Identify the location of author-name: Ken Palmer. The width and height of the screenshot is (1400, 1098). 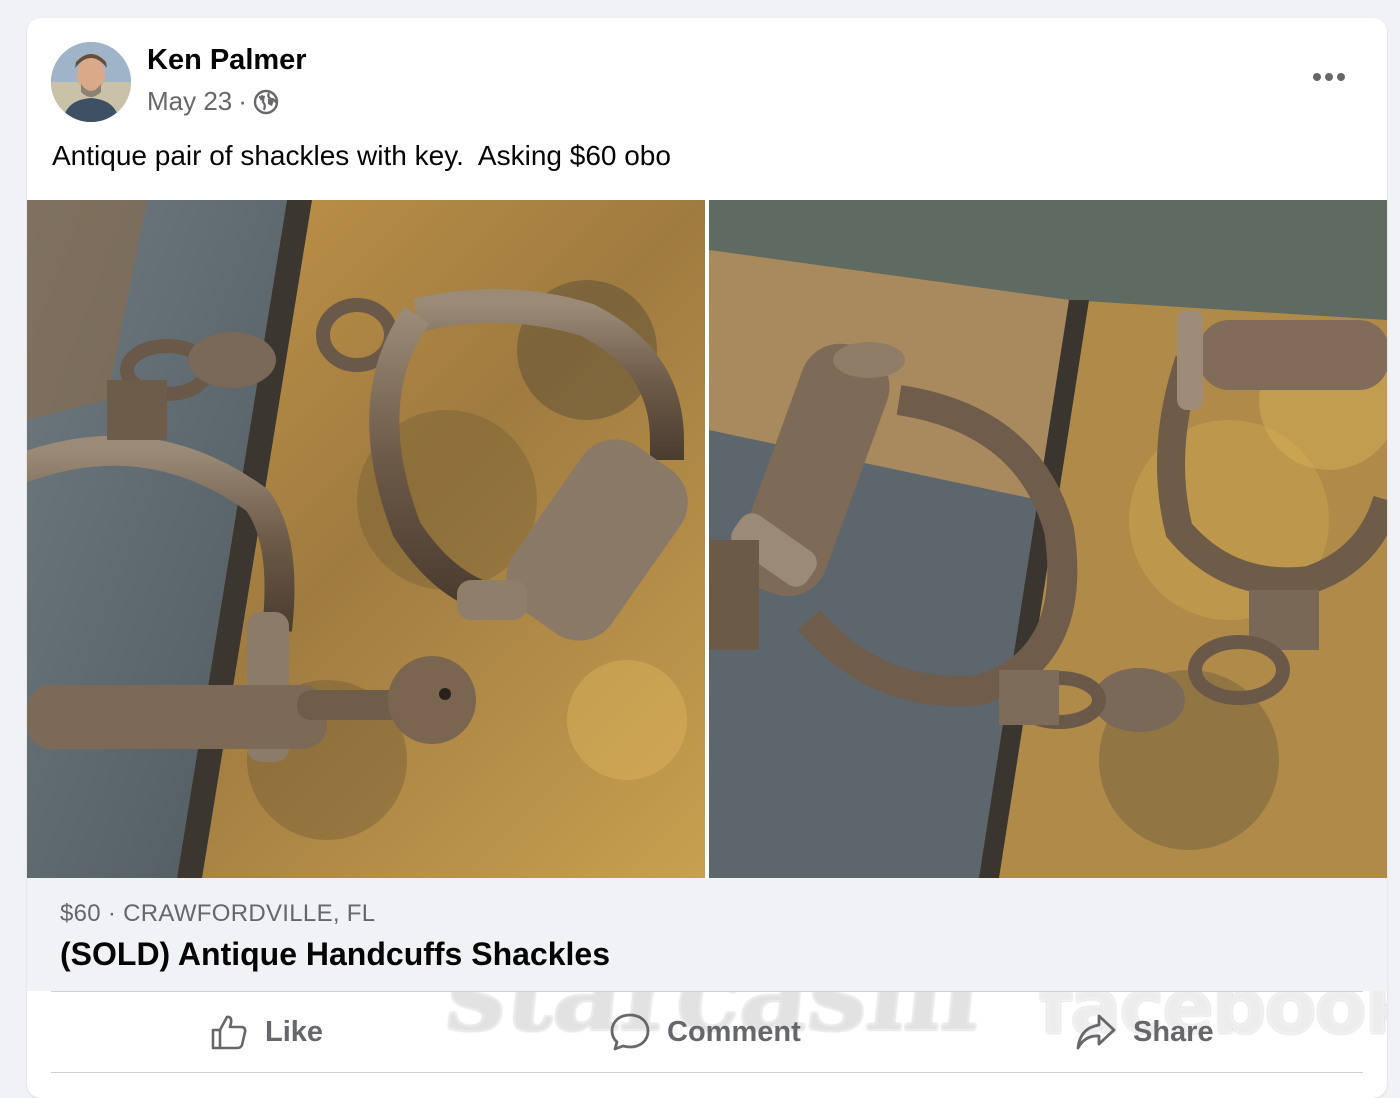
(227, 60).